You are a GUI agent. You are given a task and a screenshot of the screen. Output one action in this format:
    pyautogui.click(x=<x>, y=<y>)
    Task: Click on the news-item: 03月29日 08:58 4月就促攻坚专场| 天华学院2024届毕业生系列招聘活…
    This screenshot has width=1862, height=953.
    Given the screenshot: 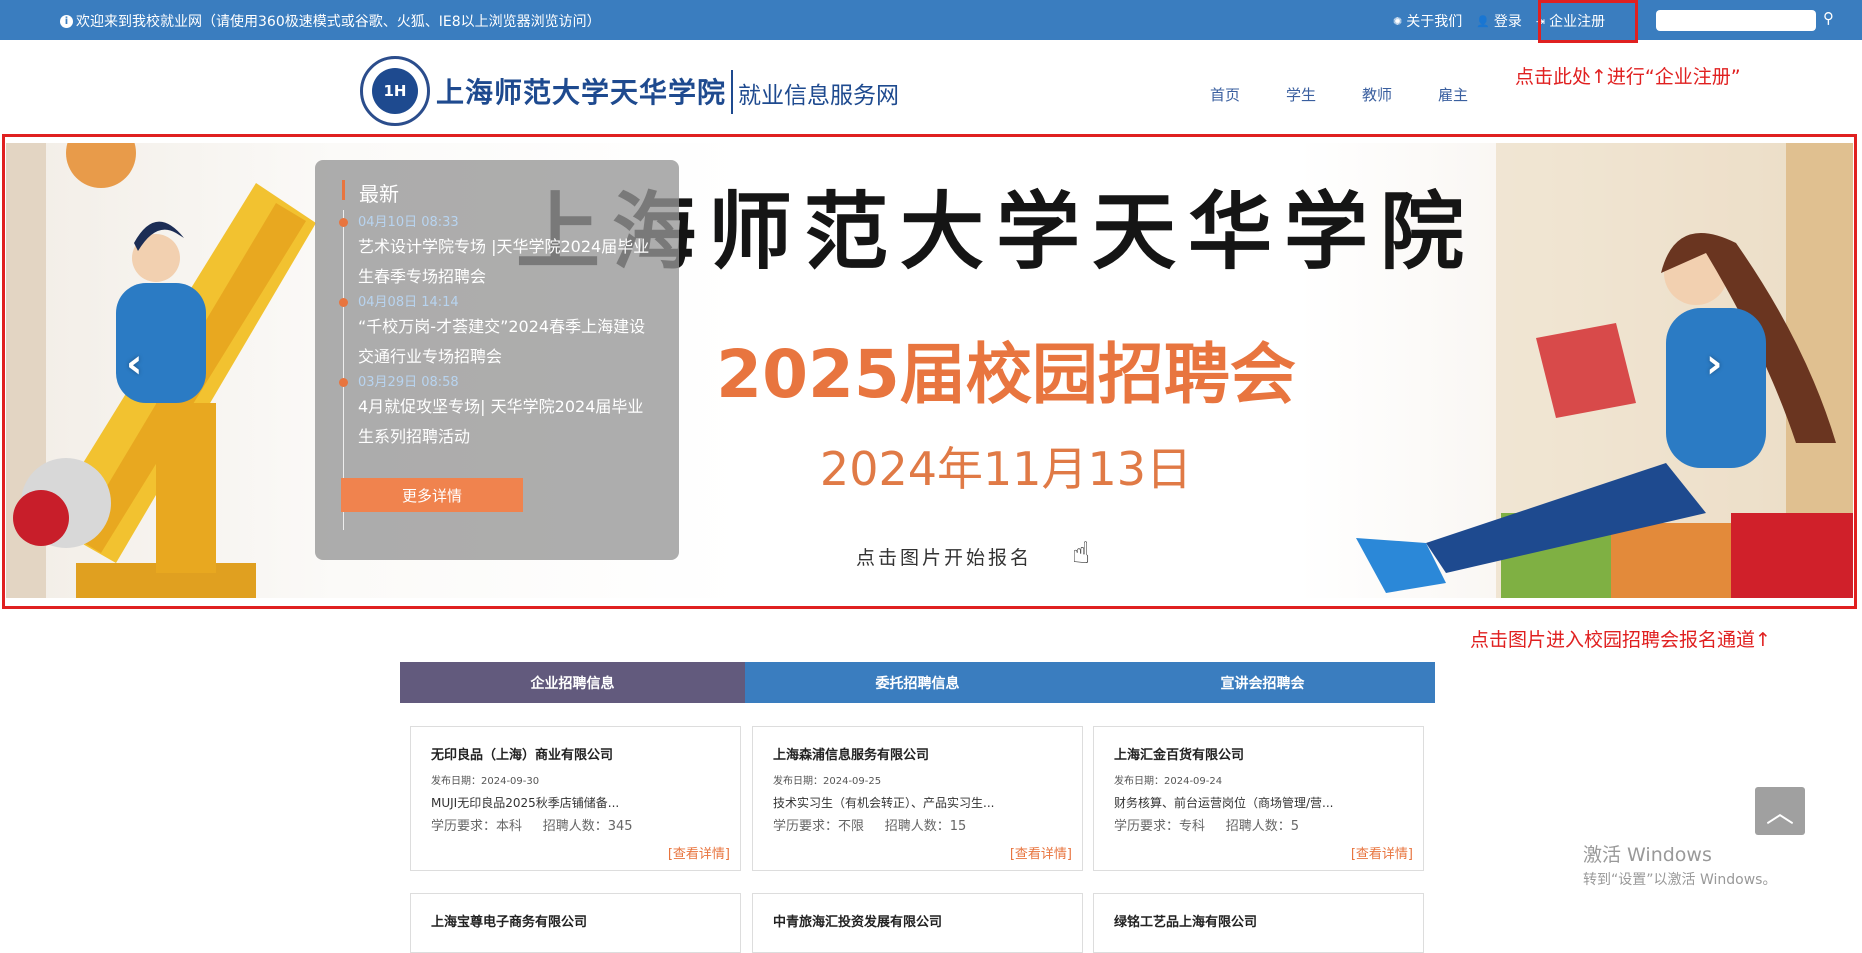 What is the action you would take?
    pyautogui.click(x=498, y=411)
    